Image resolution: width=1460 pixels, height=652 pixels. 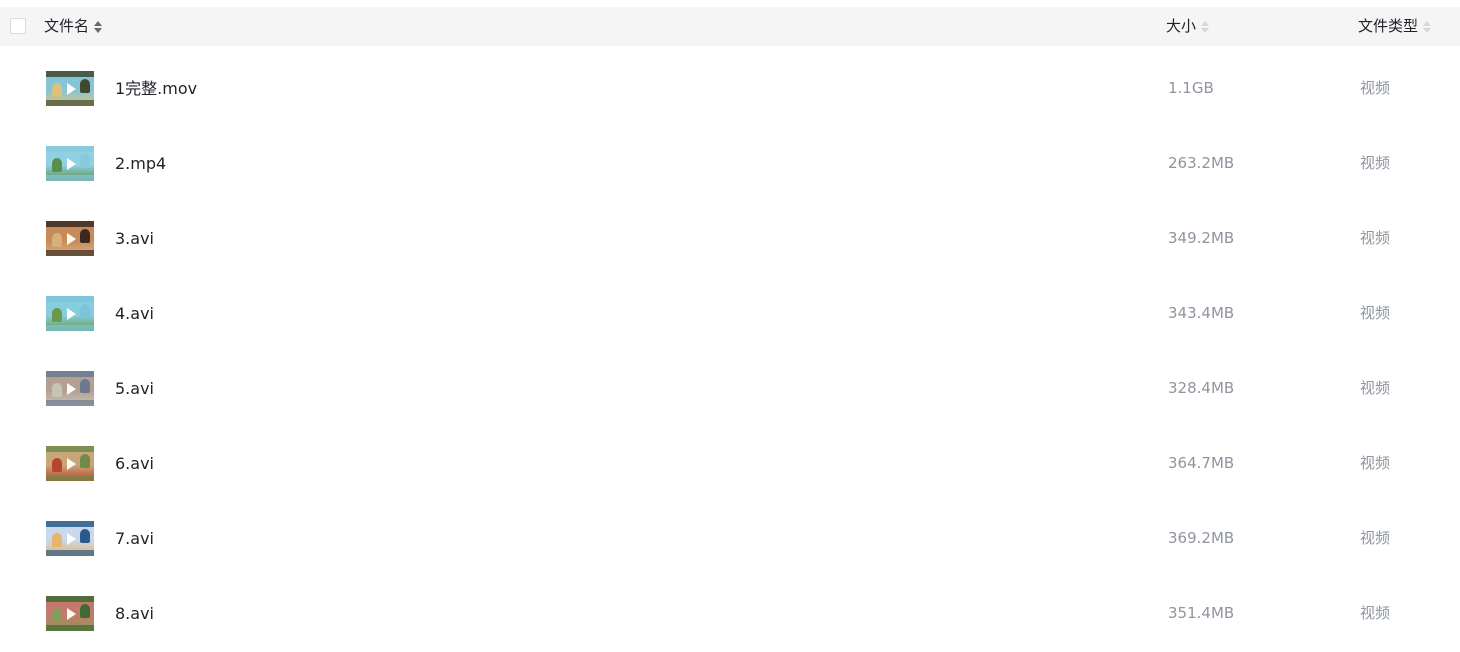 I want to click on file-size: 351.4MB, so click(x=1201, y=613).